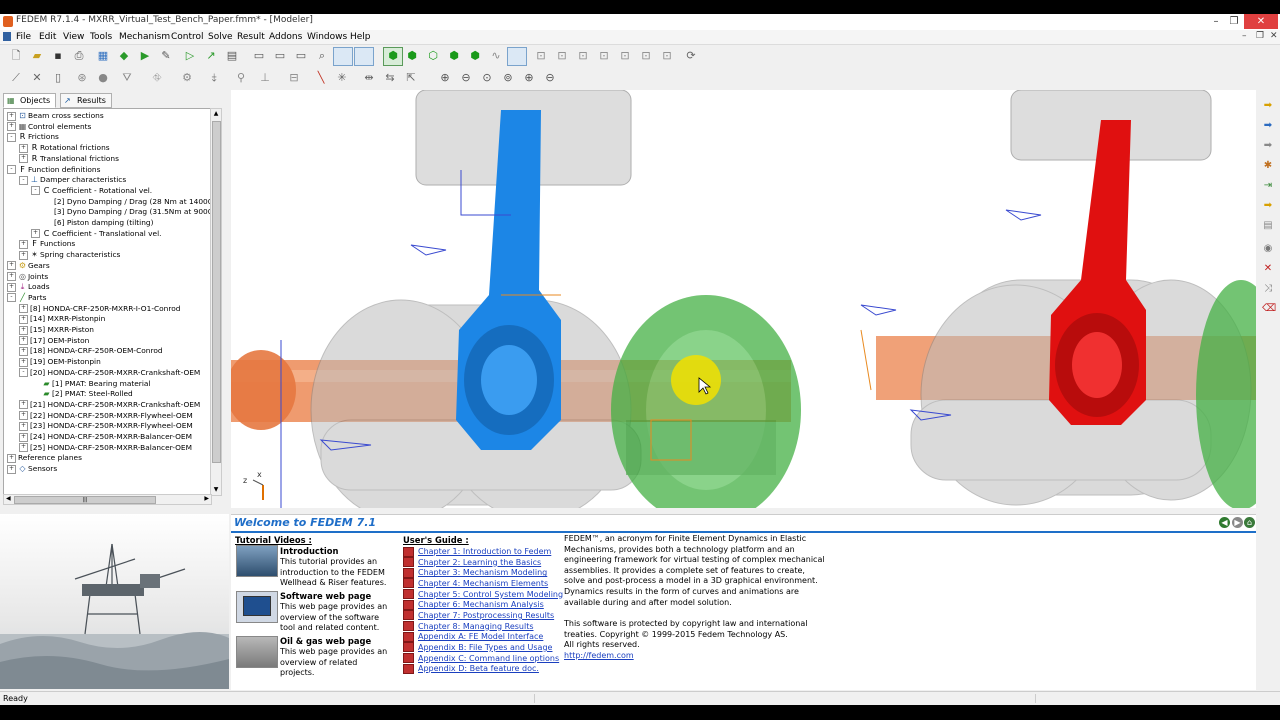 This screenshot has width=1280, height=720. Describe the element at coordinates (49, 126) in the screenshot. I see `tree-item: + ▦ Control elements` at that location.